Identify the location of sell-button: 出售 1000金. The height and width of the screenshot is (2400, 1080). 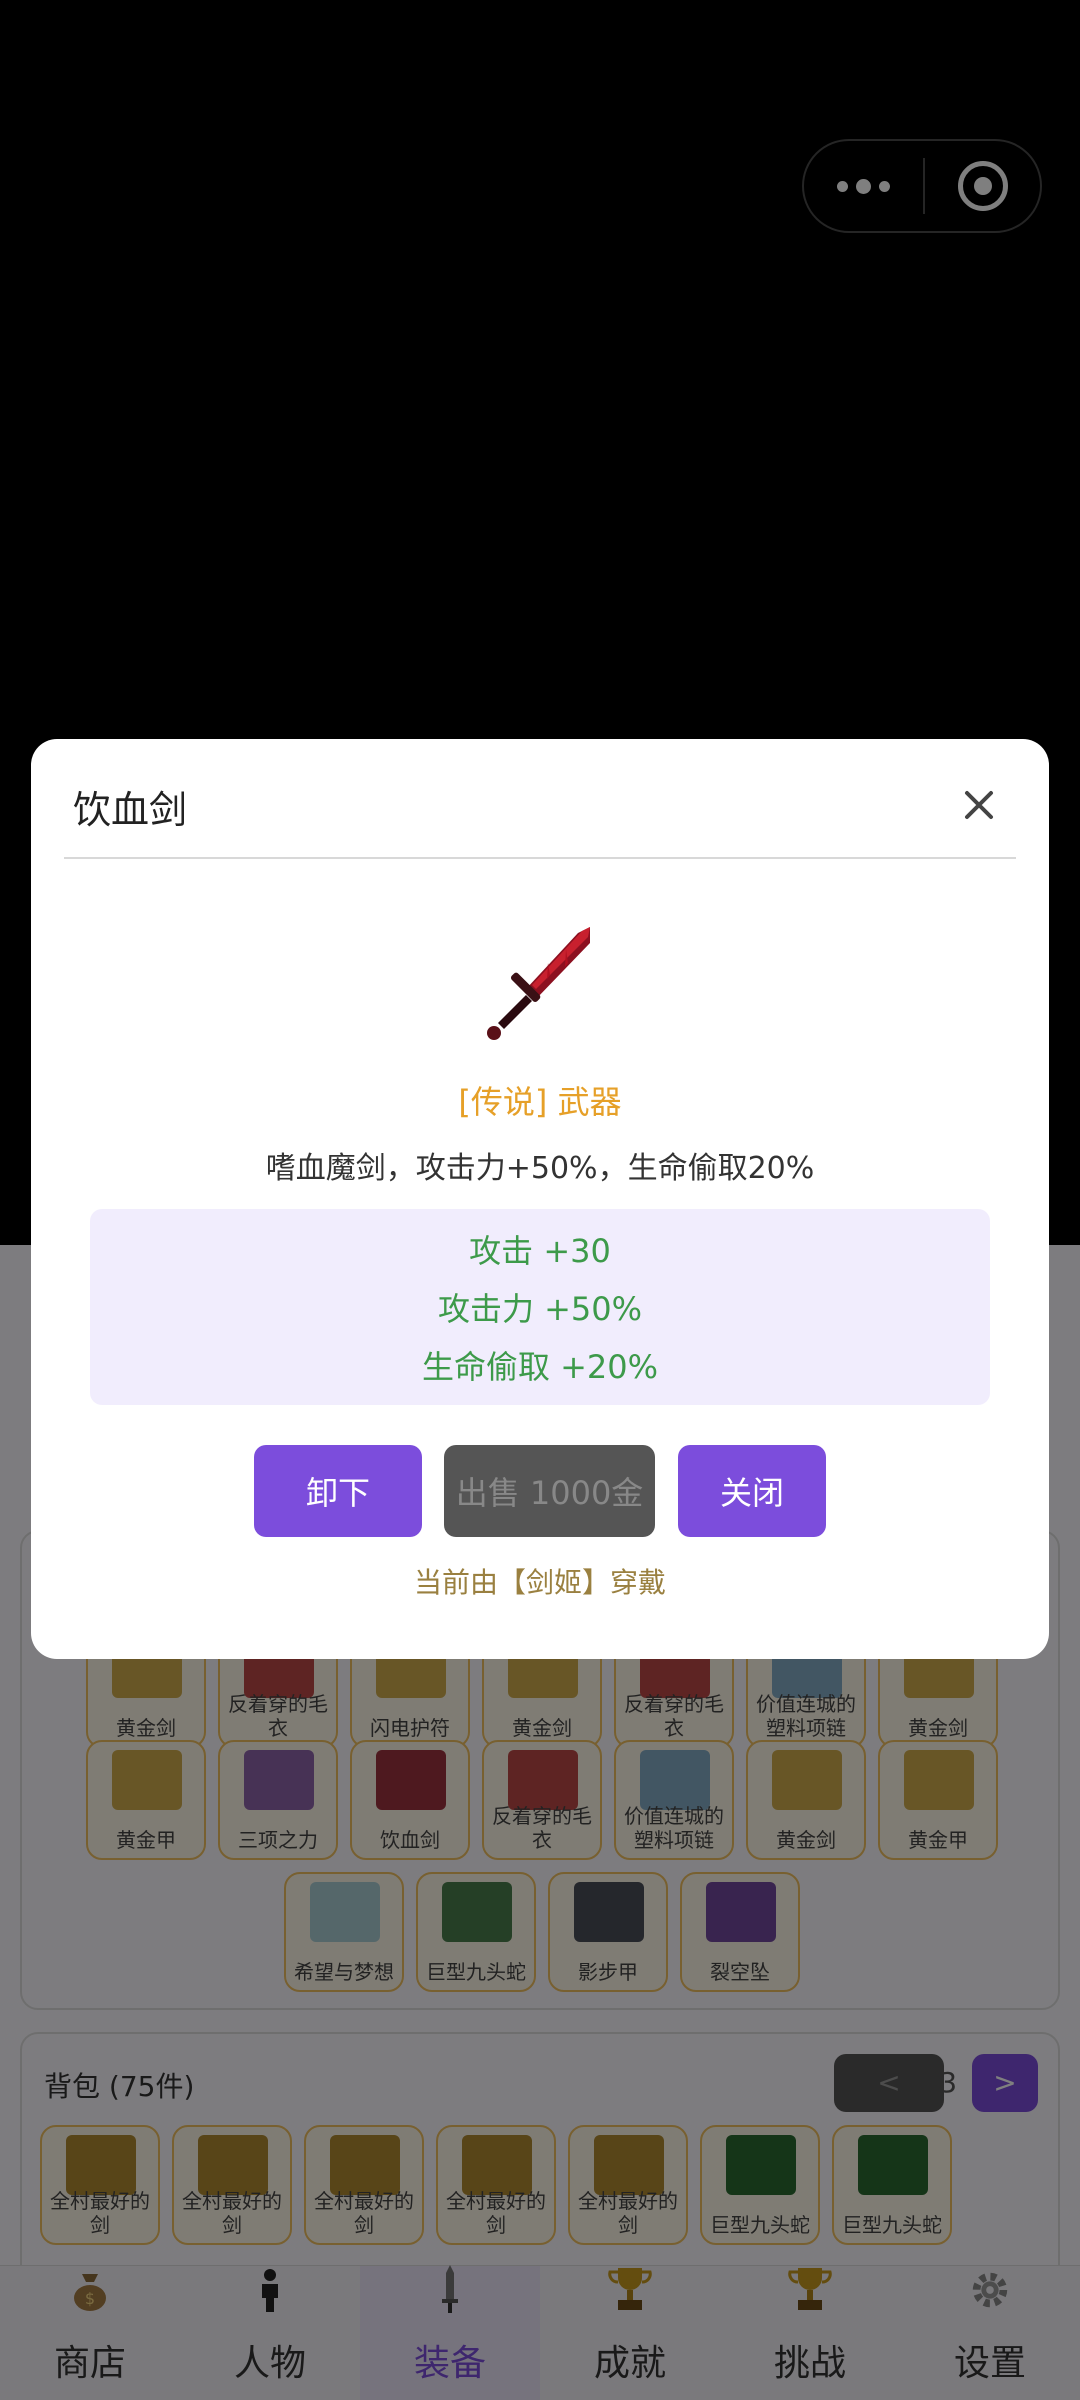
(549, 1491).